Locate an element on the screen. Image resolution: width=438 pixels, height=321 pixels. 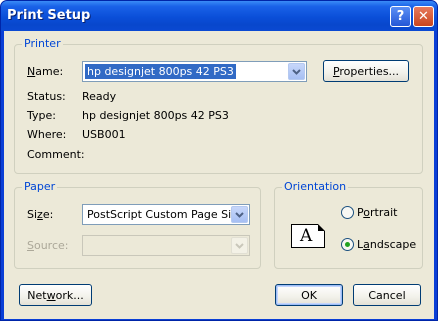
paper-size-select: PostScript Custom Page Size is located at coordinates (166, 214).